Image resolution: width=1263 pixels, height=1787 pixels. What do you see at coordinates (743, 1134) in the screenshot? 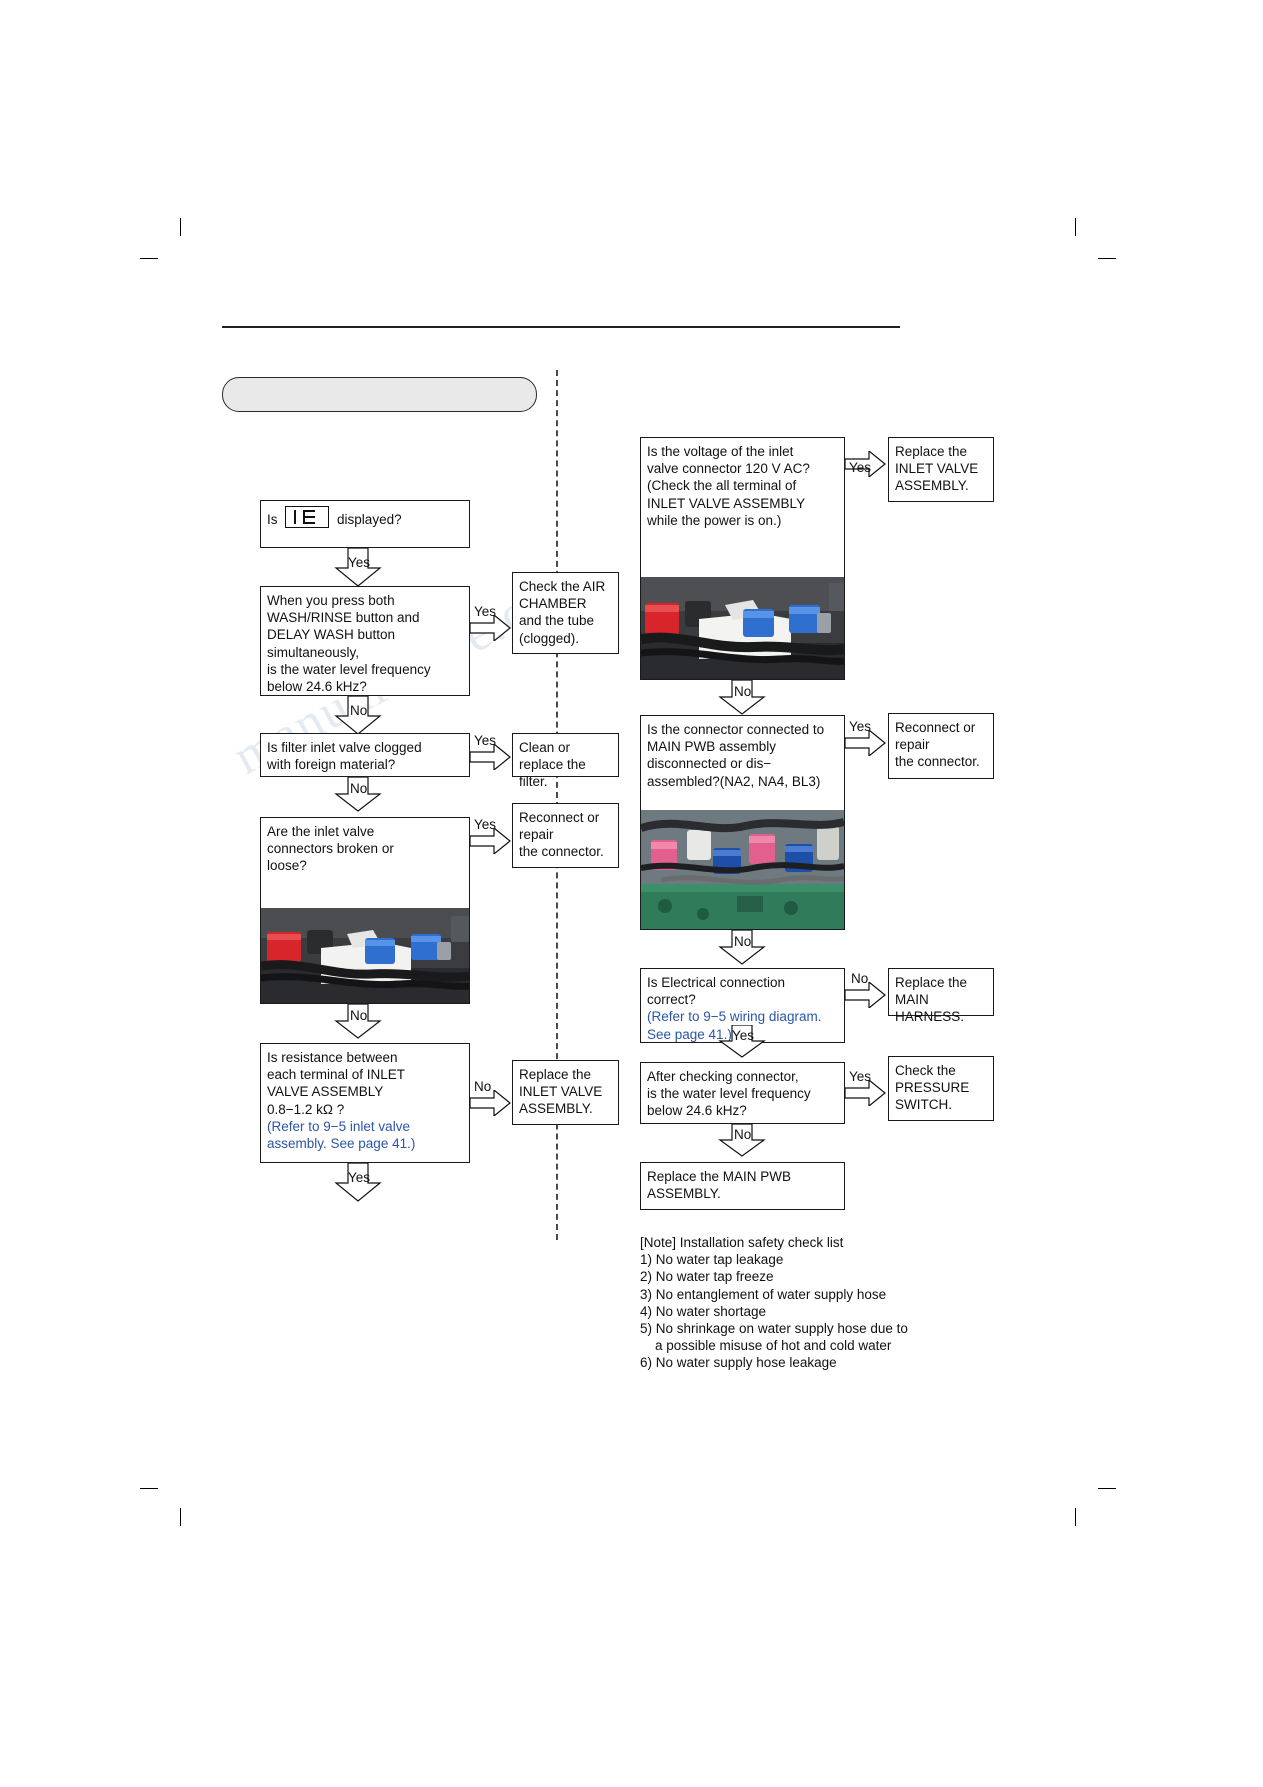
I see `label-no-q9: No` at bounding box center [743, 1134].